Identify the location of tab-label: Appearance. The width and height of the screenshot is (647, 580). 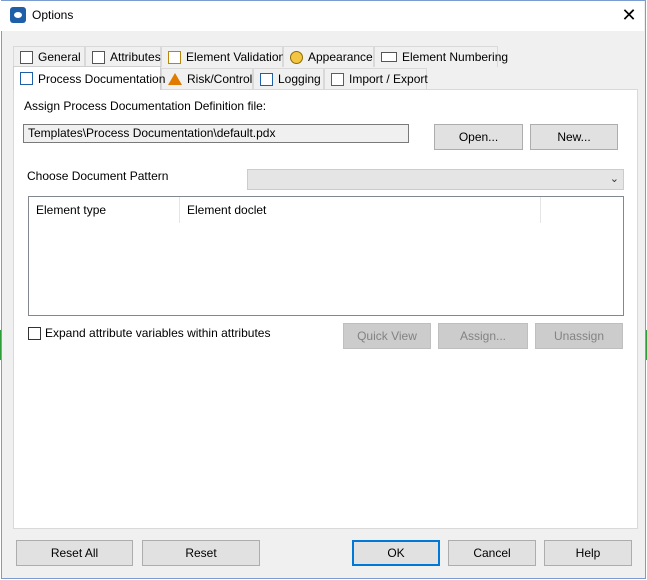
(340, 57).